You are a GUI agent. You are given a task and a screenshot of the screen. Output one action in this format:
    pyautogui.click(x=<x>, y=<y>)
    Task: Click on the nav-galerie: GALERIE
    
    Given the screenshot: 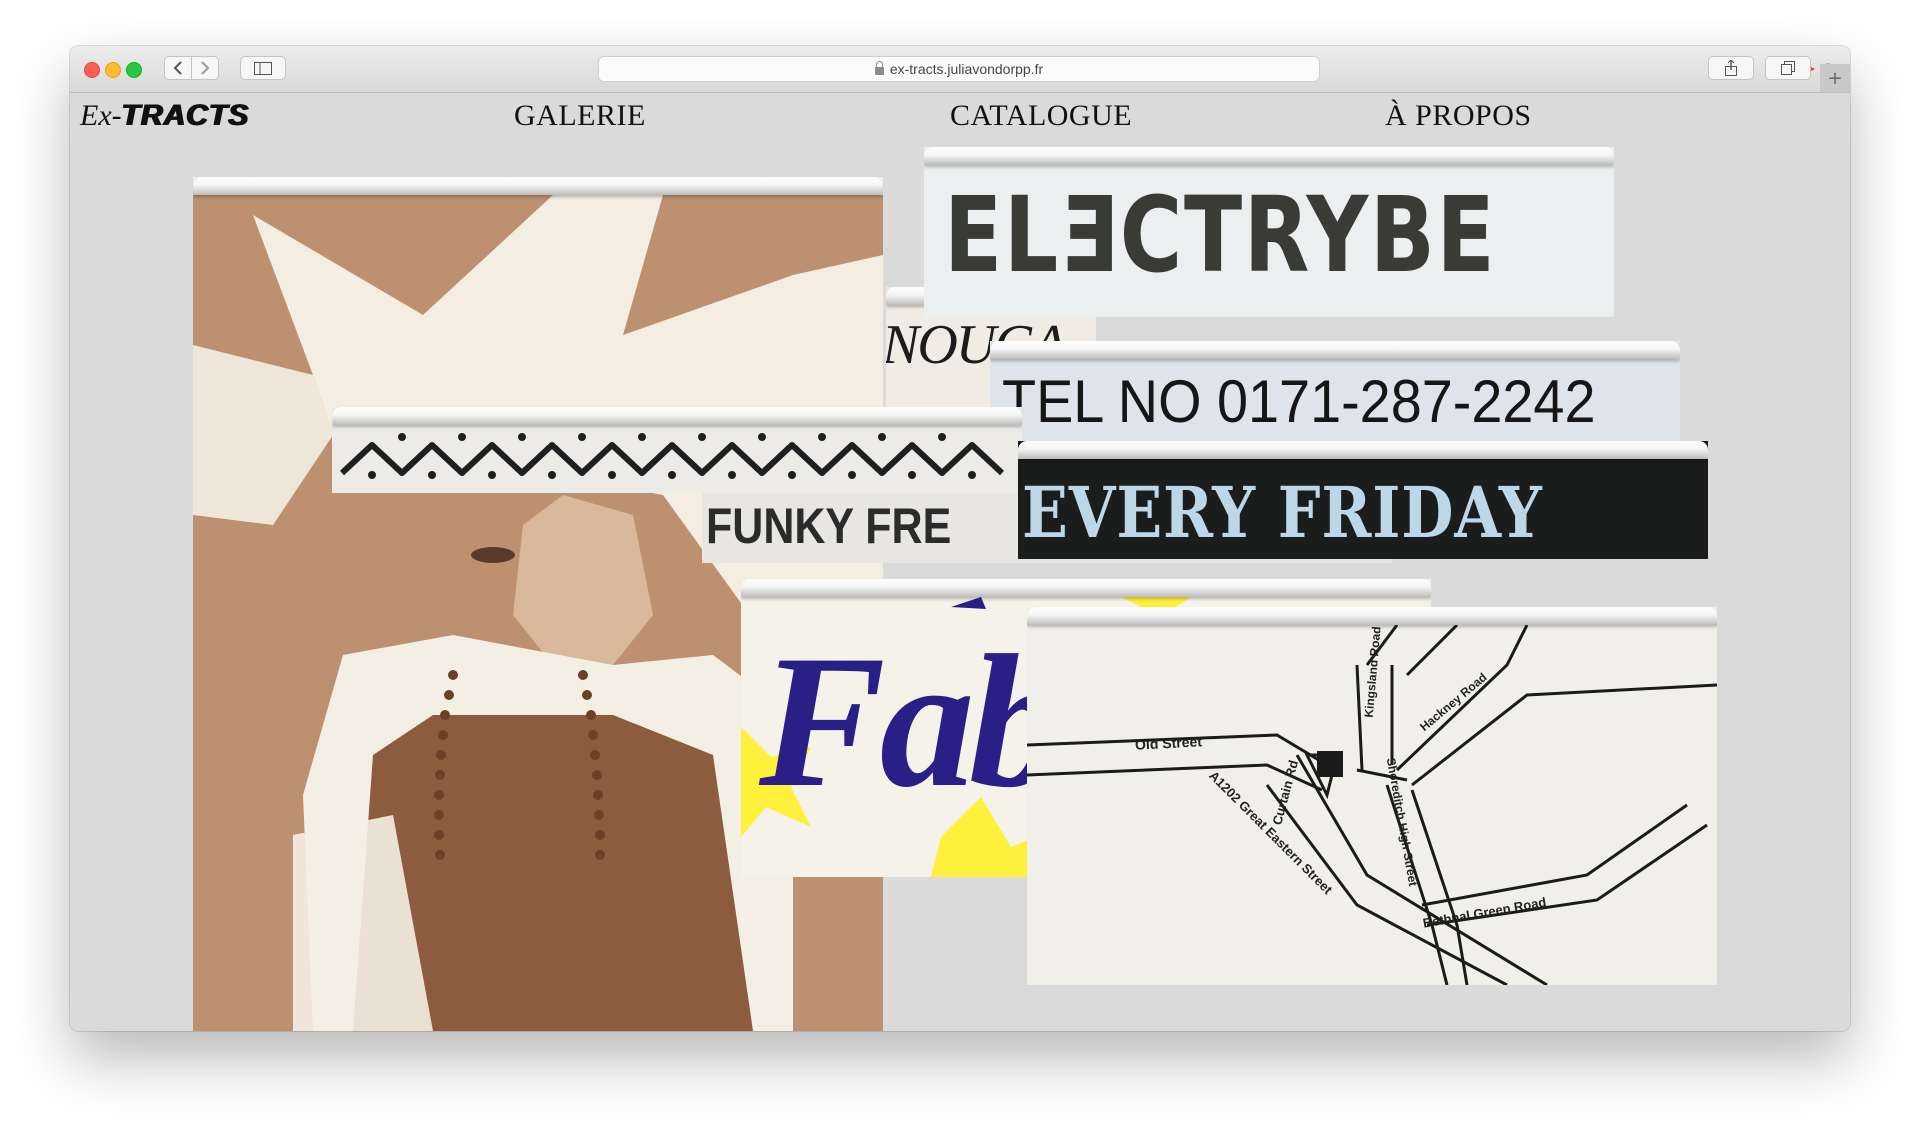 What is the action you would take?
    pyautogui.click(x=580, y=116)
    